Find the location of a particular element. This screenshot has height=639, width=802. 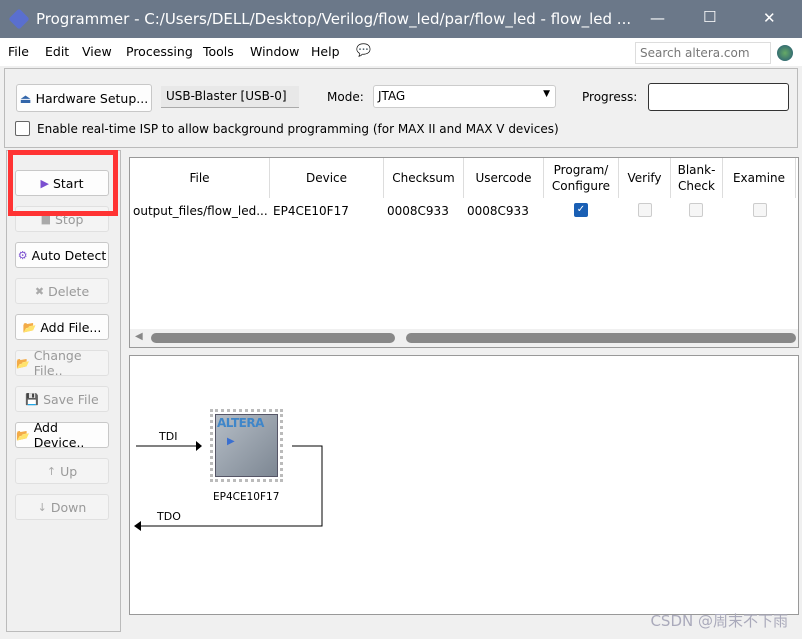

menu-tools: Tools is located at coordinates (218, 51).